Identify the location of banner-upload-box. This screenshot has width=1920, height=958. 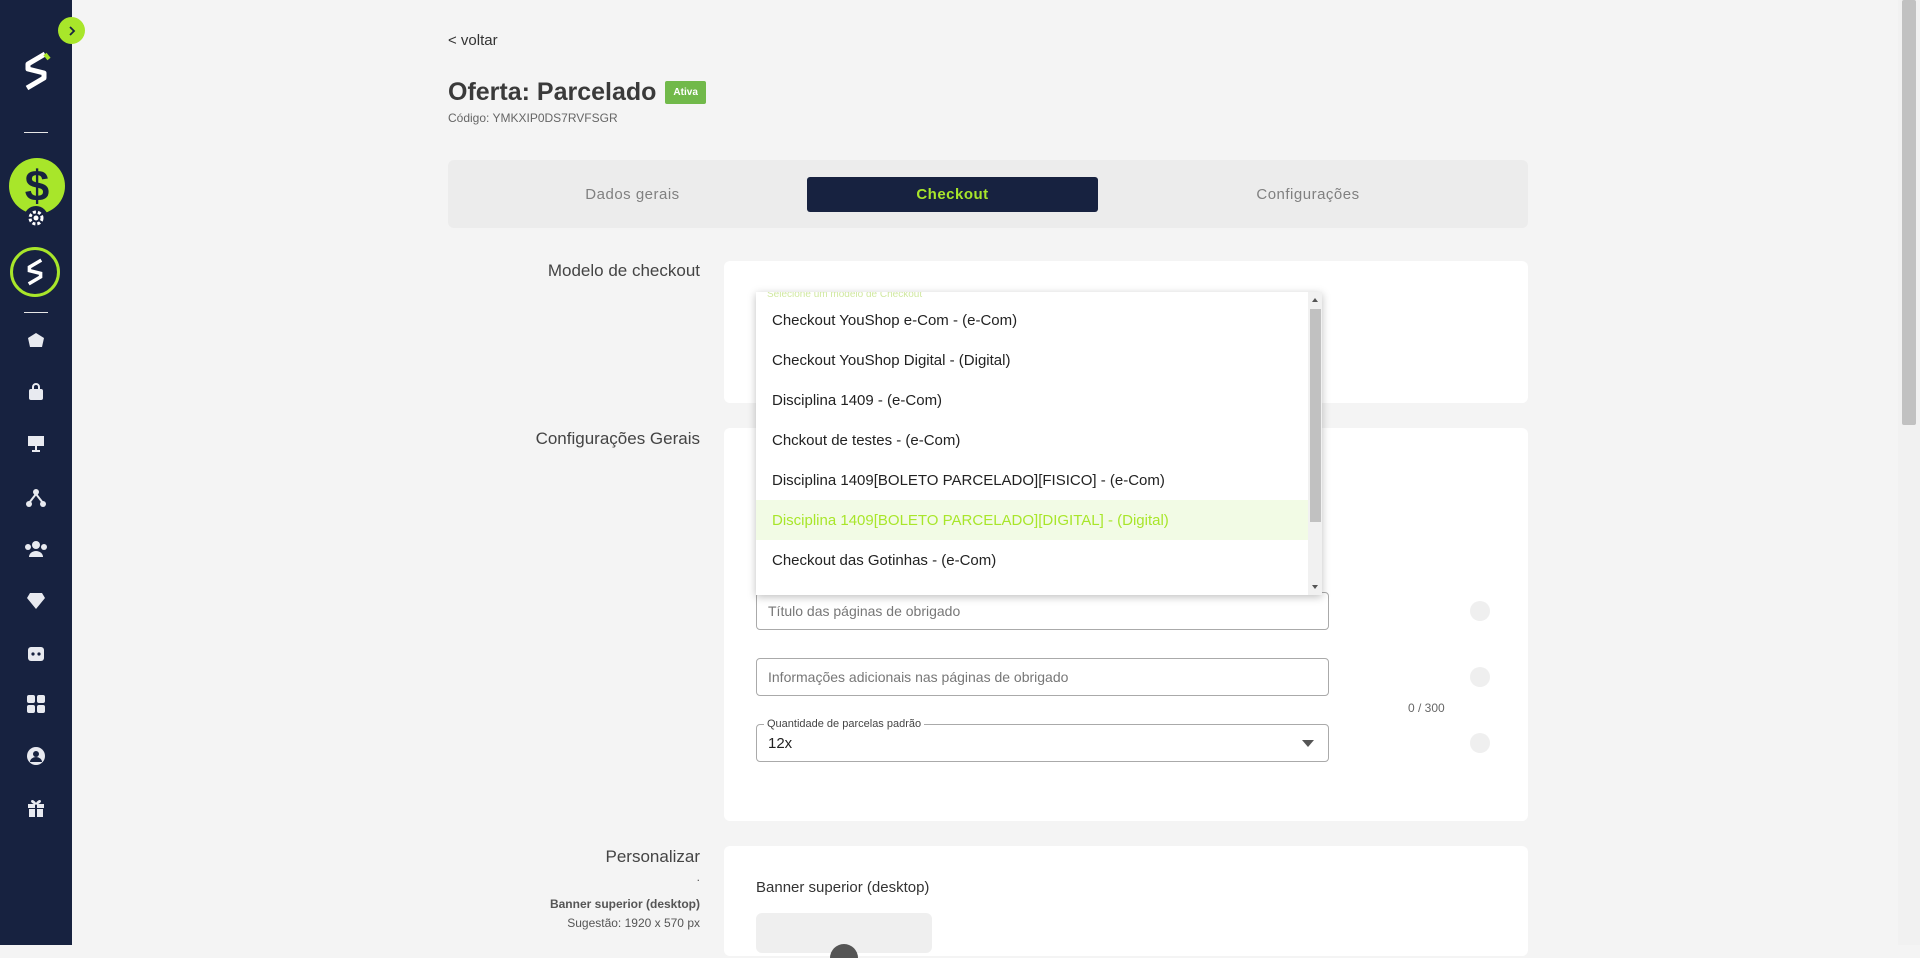
(844, 935).